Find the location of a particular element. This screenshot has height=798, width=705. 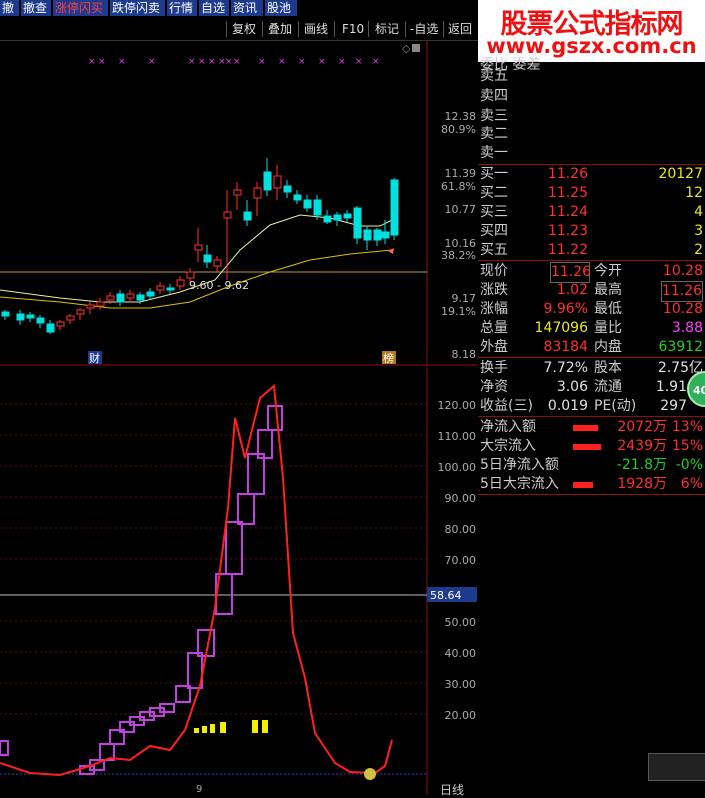

draw-line-button: 画线 is located at coordinates (316, 29).